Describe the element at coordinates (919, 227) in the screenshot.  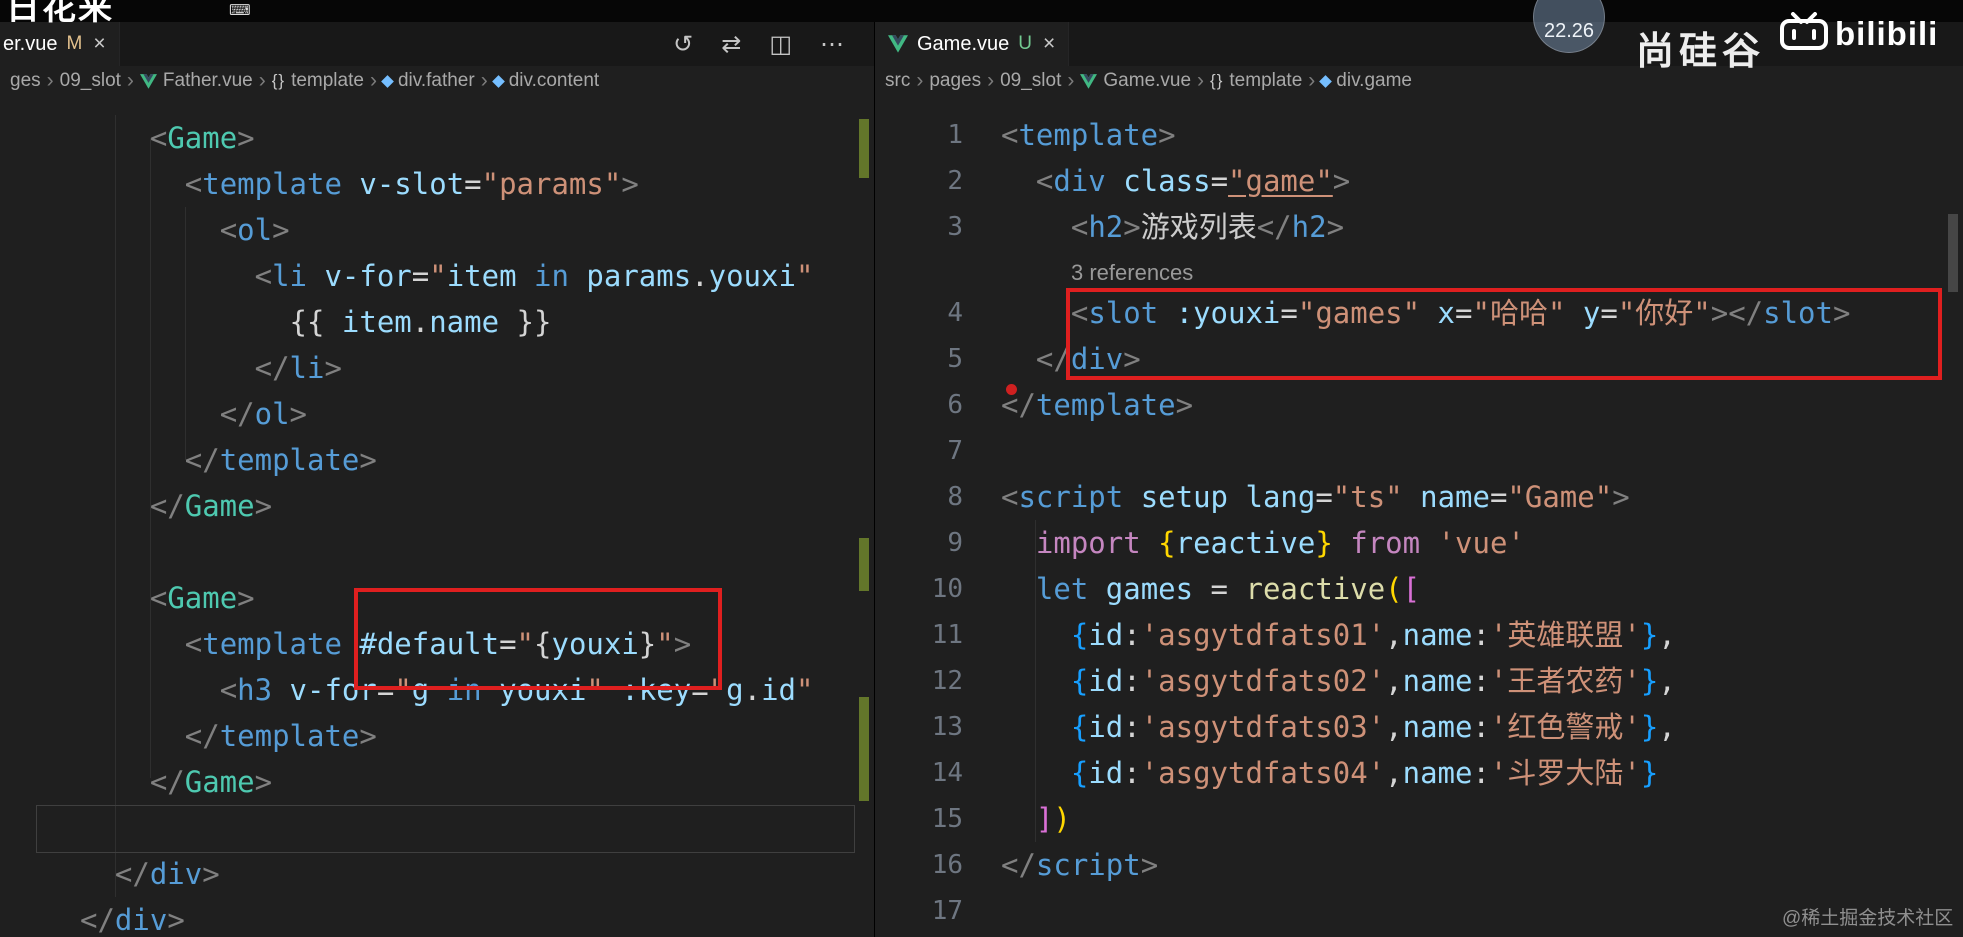
I see `line-number: 3` at that location.